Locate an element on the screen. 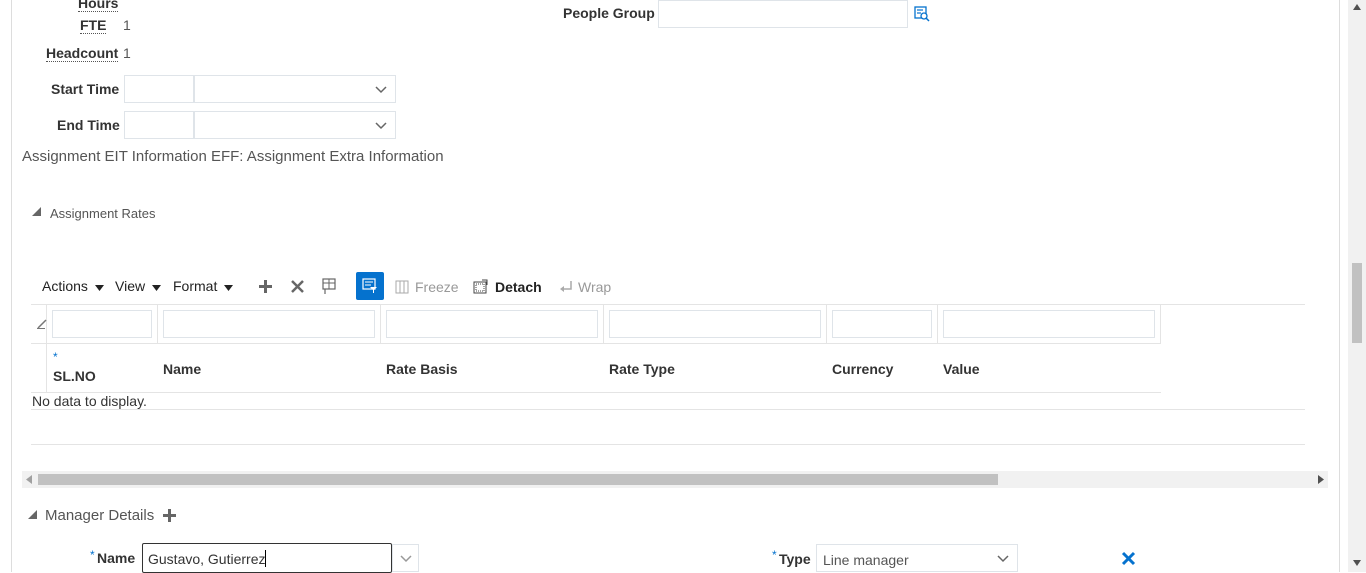 The image size is (1366, 573). vertical-scroll-thumb is located at coordinates (1357, 303).